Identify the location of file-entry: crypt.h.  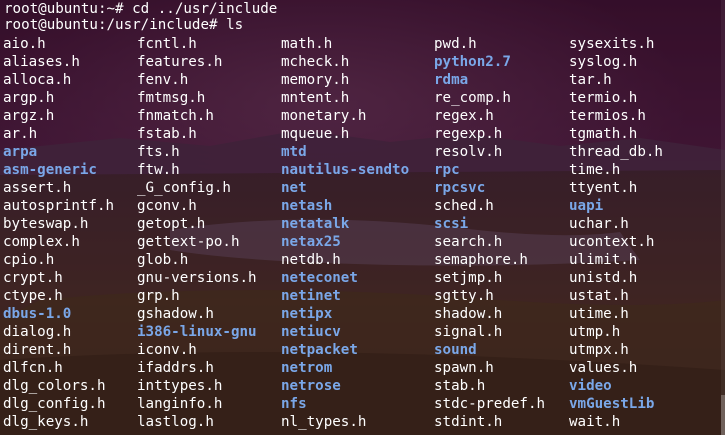
(33, 278).